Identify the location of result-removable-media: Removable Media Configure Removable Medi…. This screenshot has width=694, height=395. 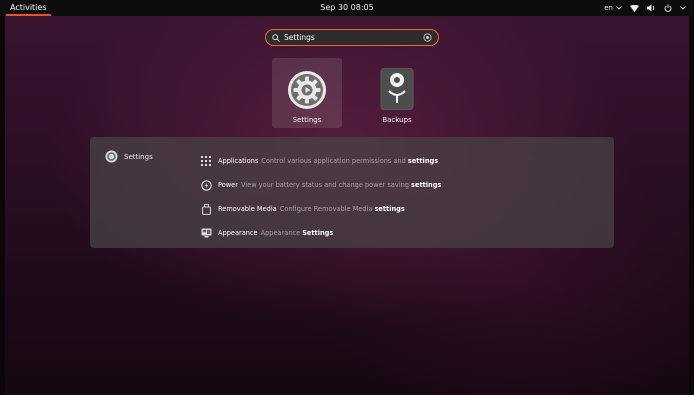
(320, 209).